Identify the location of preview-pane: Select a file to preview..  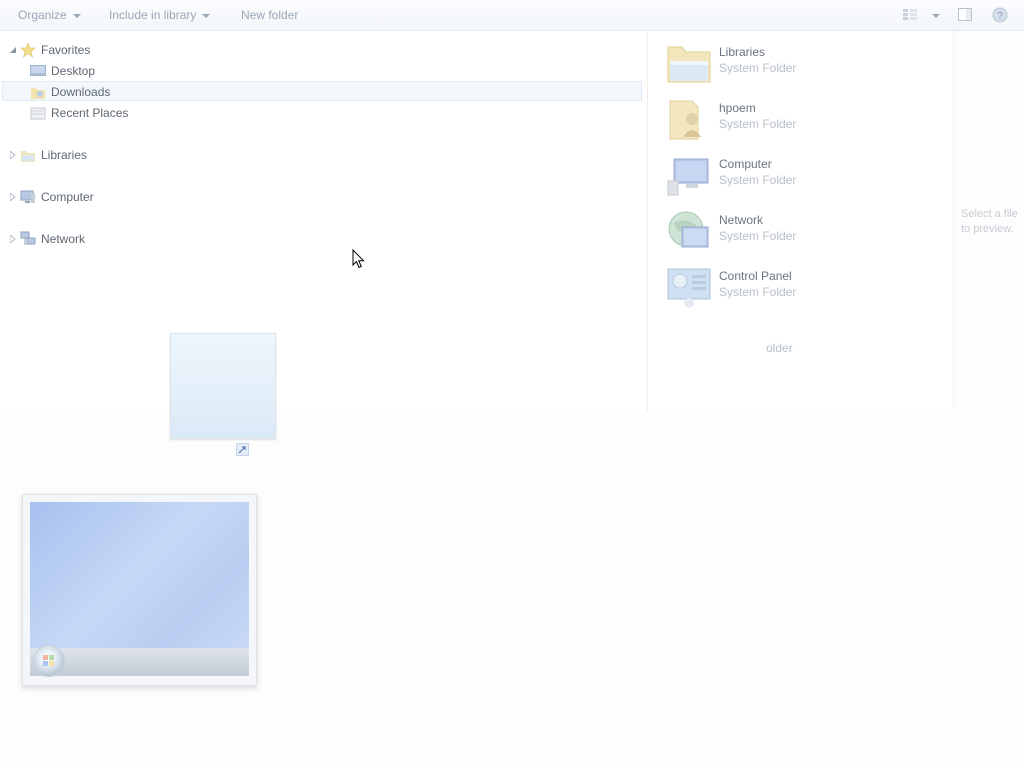
(988, 221).